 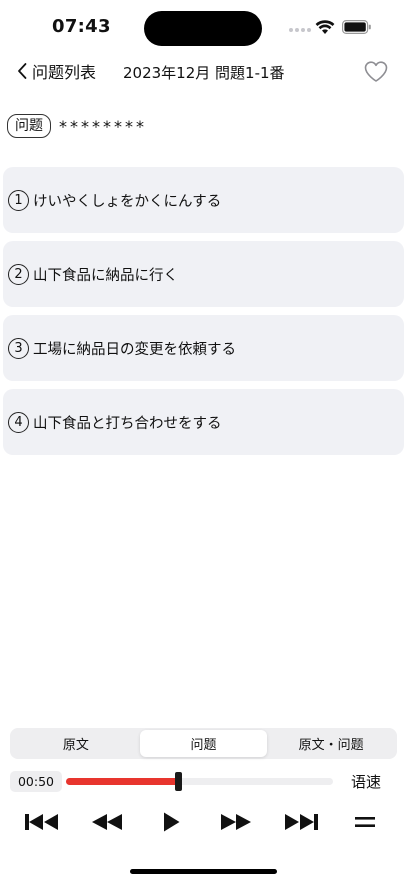 I want to click on status-time: 07:43, so click(x=81, y=26).